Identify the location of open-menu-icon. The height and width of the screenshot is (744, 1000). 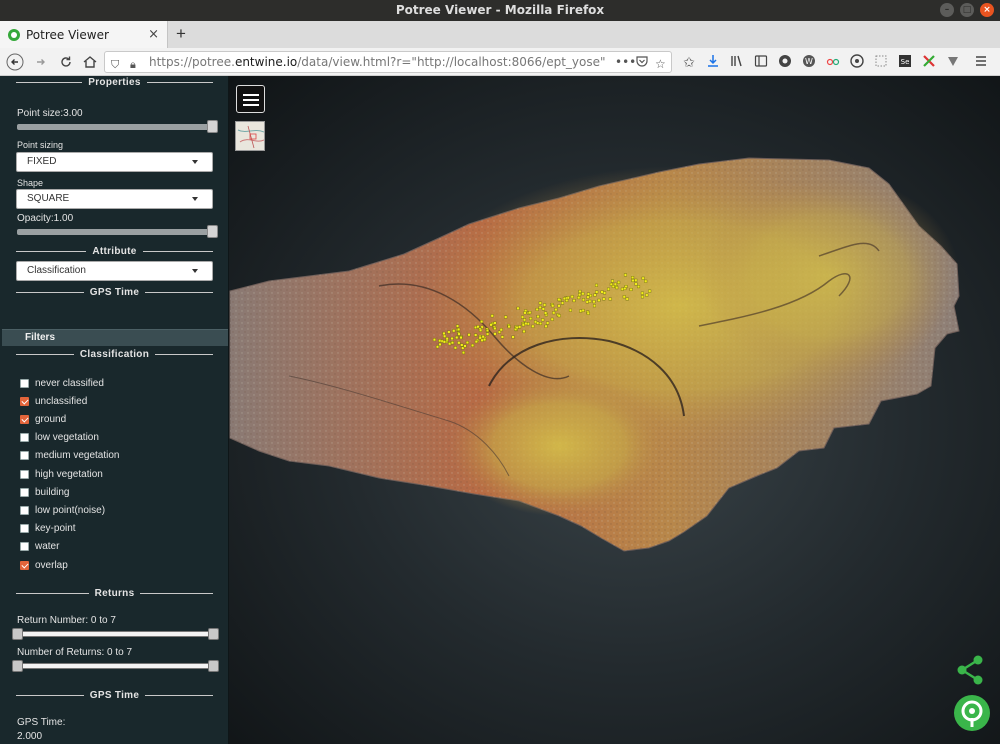
(981, 62).